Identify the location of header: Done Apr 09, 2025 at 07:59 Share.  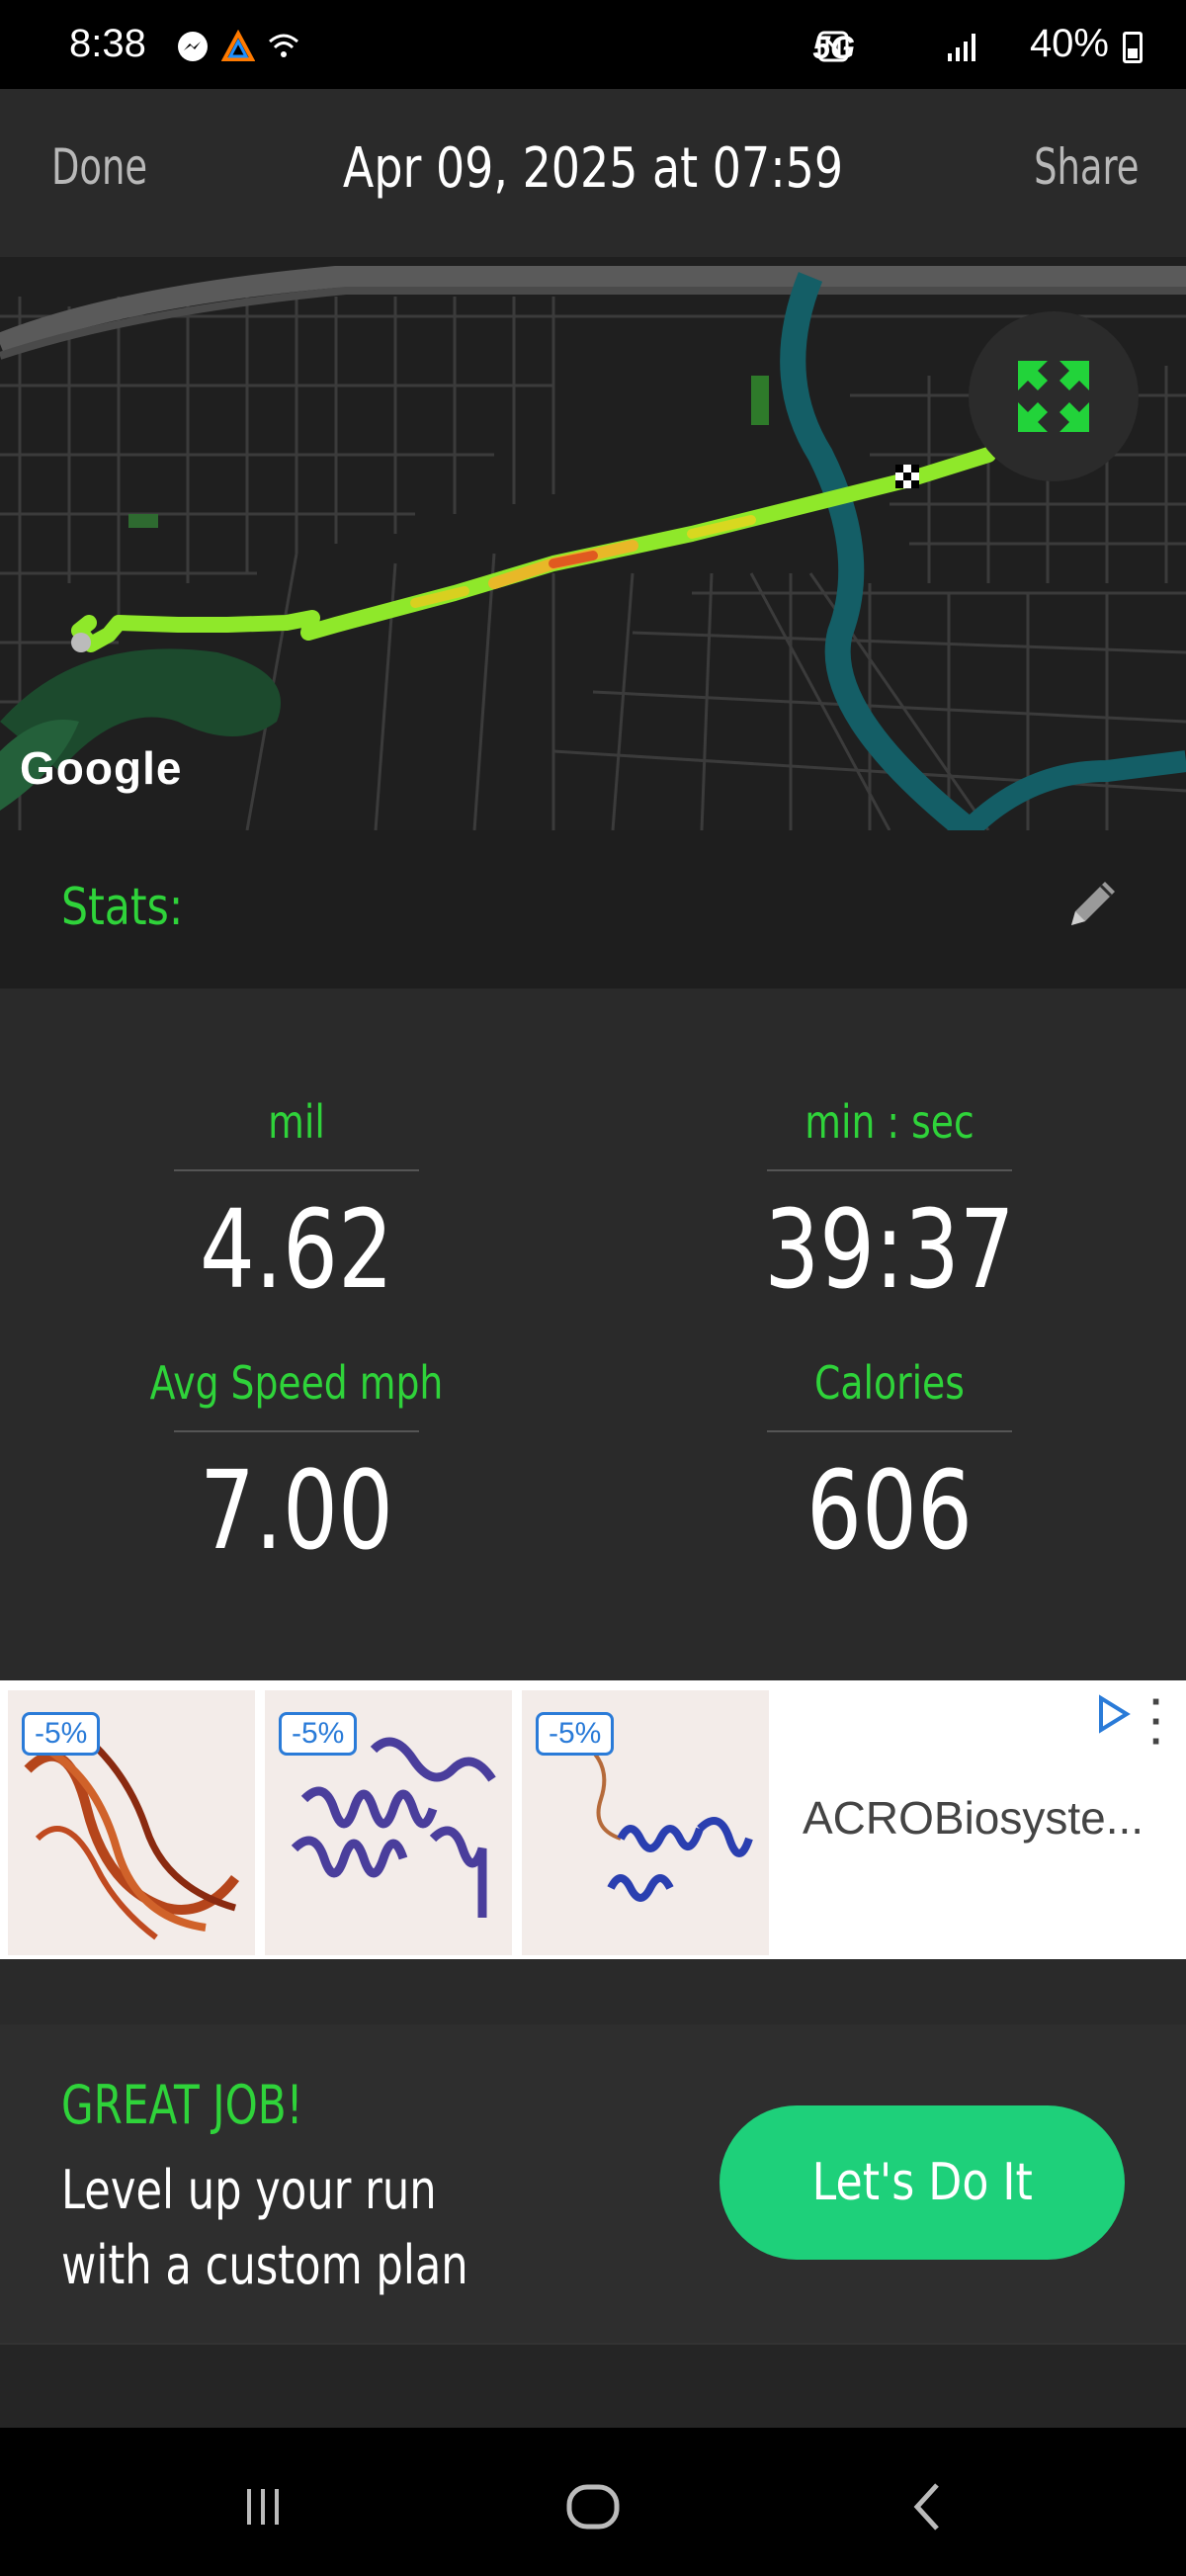
(593, 173).